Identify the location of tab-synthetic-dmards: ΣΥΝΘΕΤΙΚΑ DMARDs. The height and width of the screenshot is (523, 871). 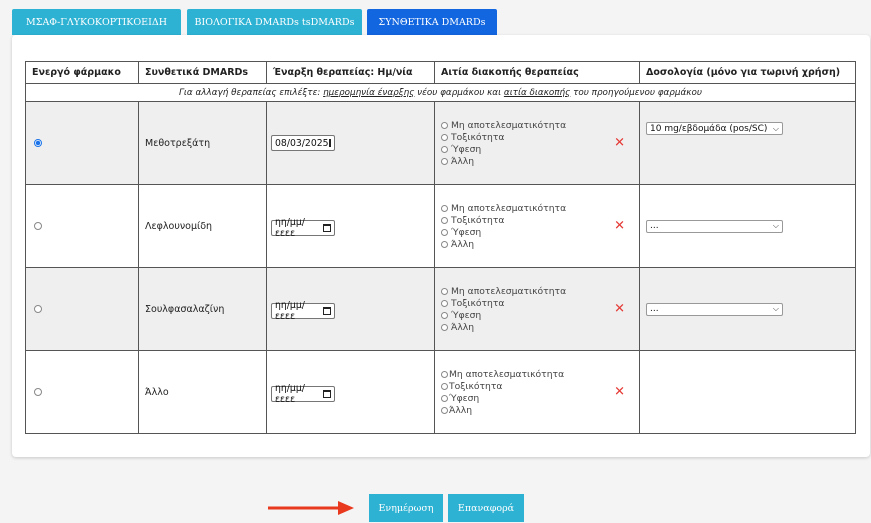
(432, 22).